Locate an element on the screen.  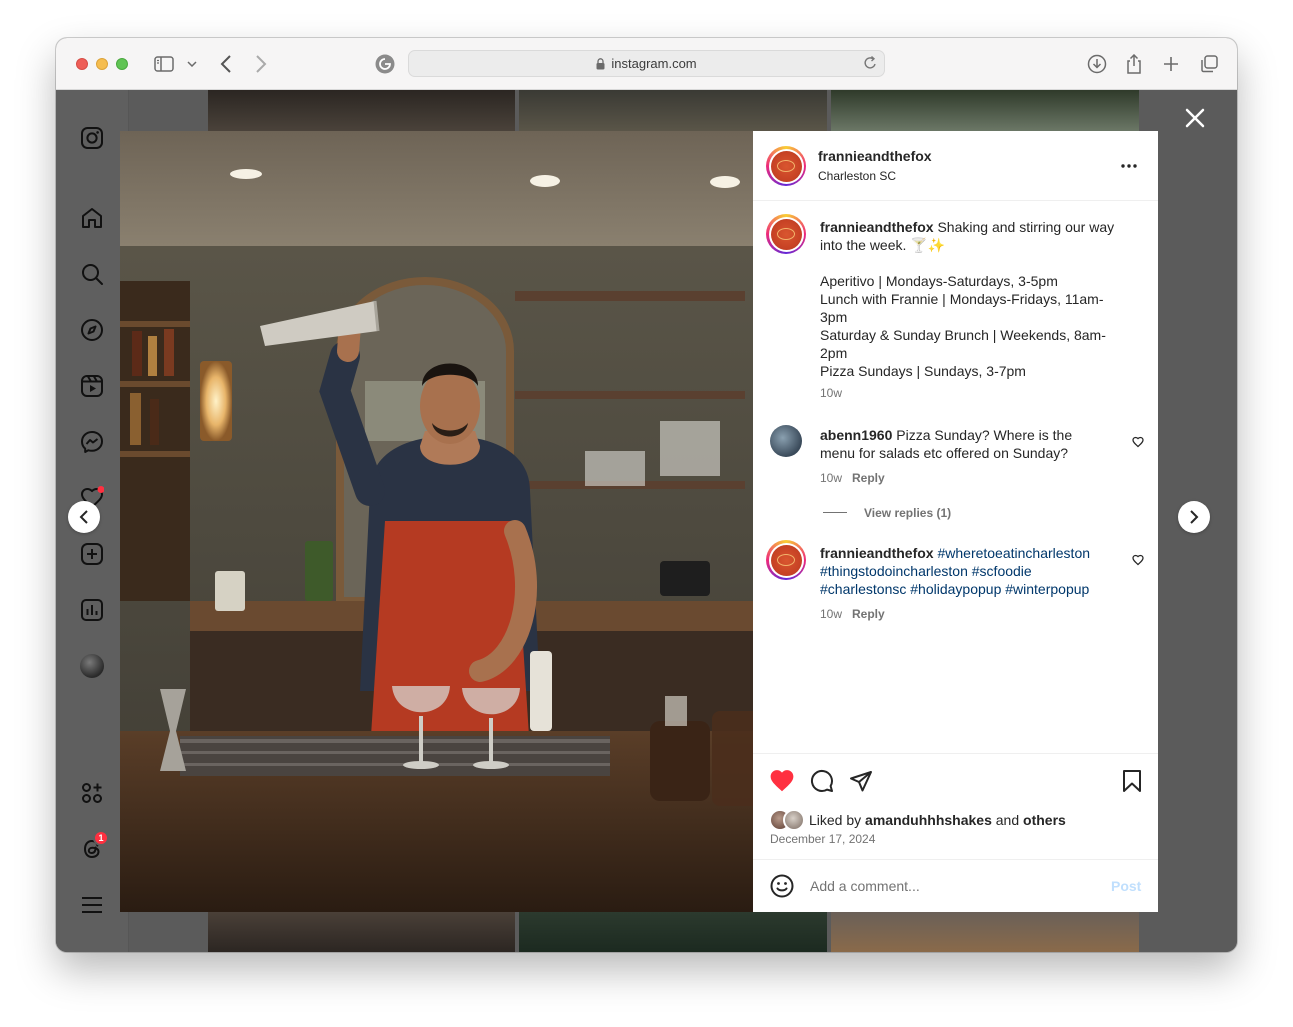
create-icon is located at coordinates (92, 554).